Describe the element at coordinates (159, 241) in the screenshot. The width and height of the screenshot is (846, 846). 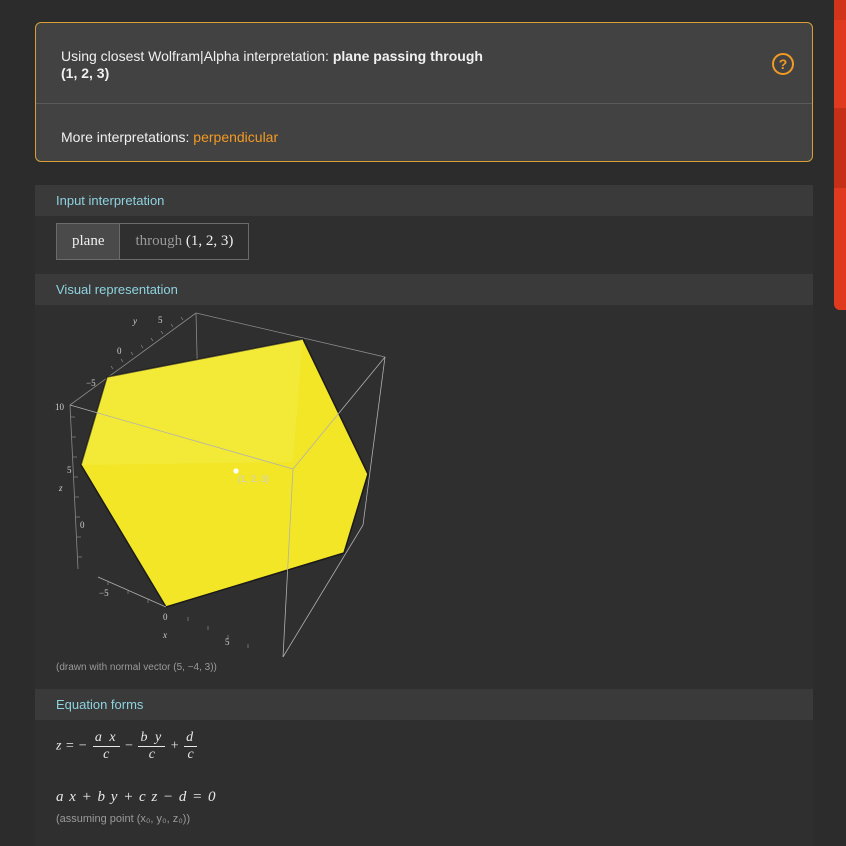
I see `input-cell-through-label: through` at that location.